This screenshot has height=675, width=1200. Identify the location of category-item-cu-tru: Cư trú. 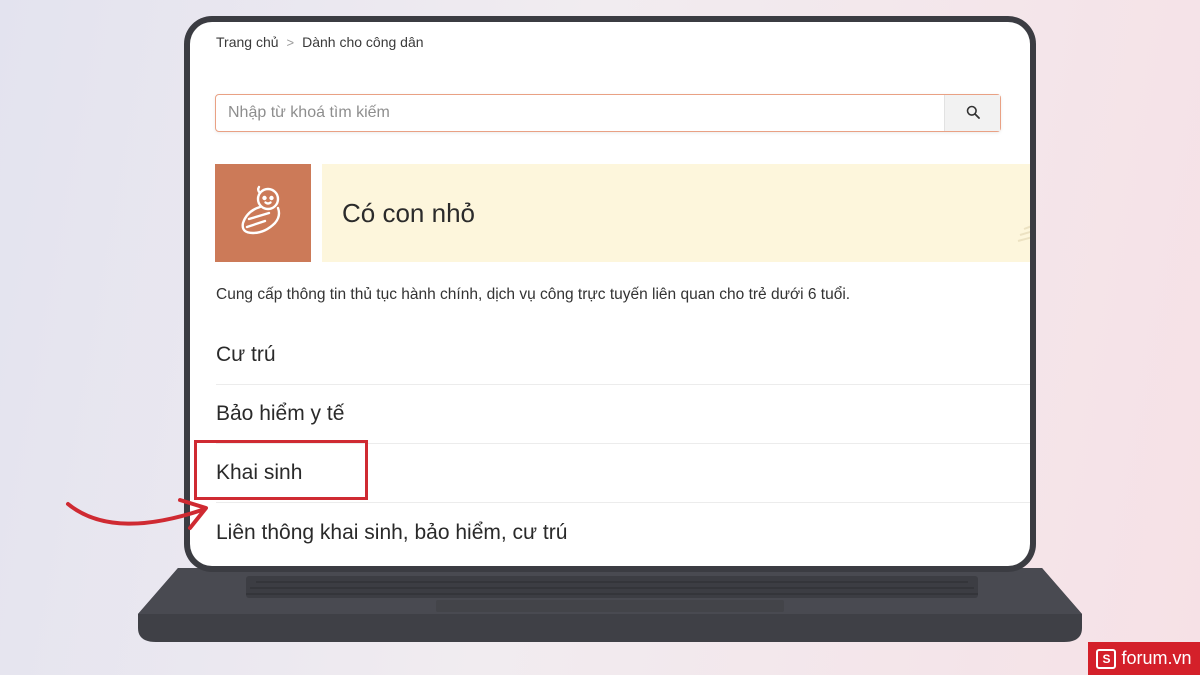
(623, 355).